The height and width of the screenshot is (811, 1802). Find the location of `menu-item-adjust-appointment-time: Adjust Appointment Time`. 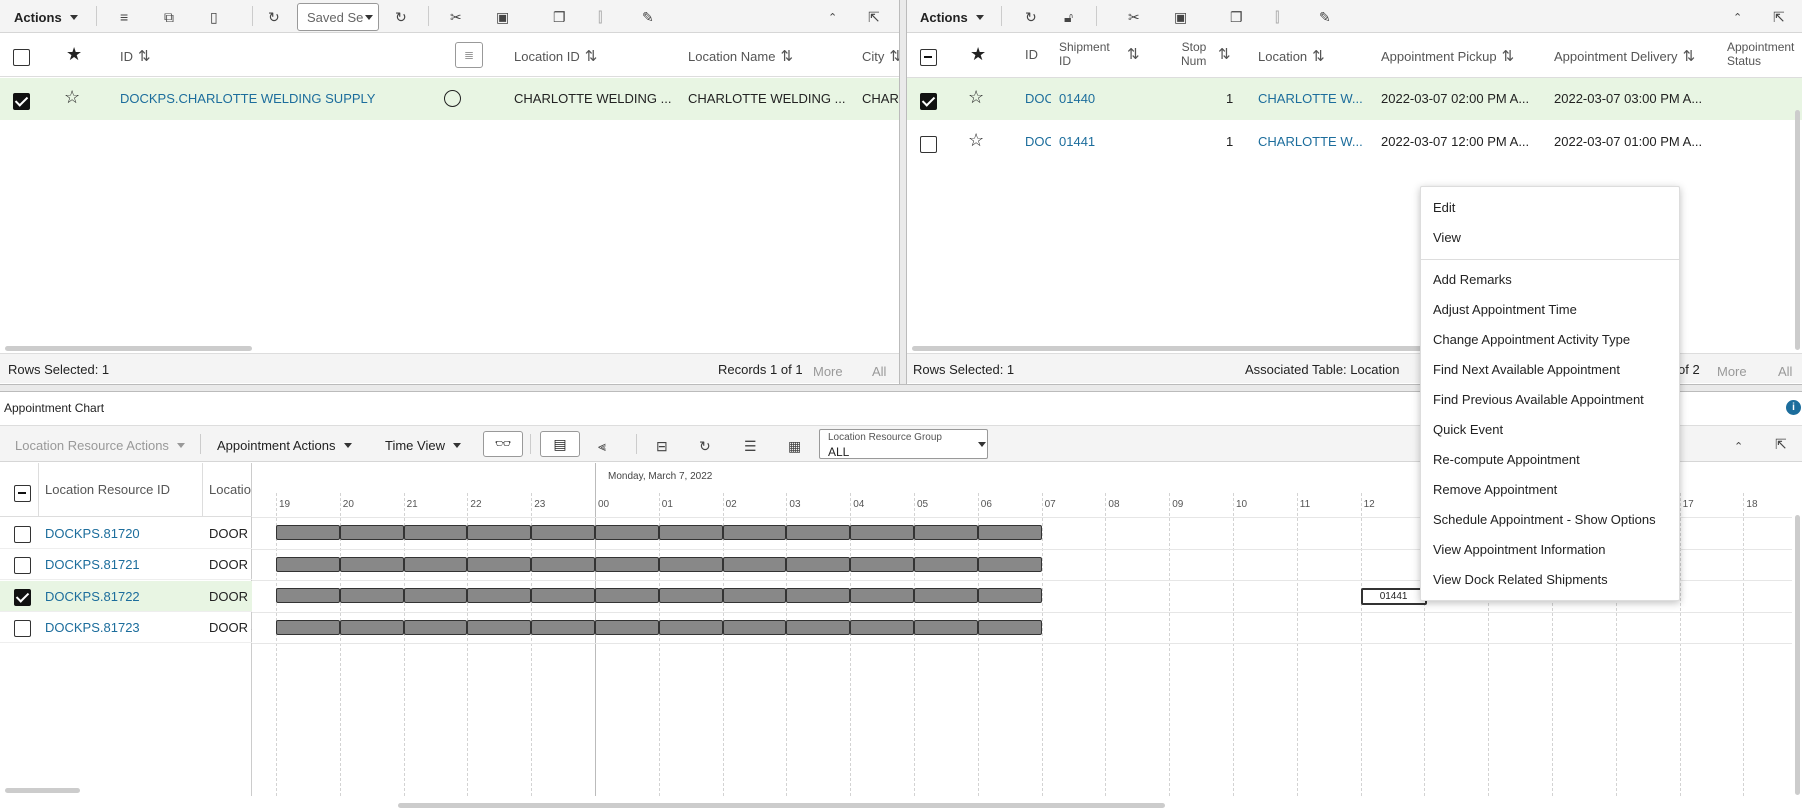

menu-item-adjust-appointment-time: Adjust Appointment Time is located at coordinates (1505, 309).